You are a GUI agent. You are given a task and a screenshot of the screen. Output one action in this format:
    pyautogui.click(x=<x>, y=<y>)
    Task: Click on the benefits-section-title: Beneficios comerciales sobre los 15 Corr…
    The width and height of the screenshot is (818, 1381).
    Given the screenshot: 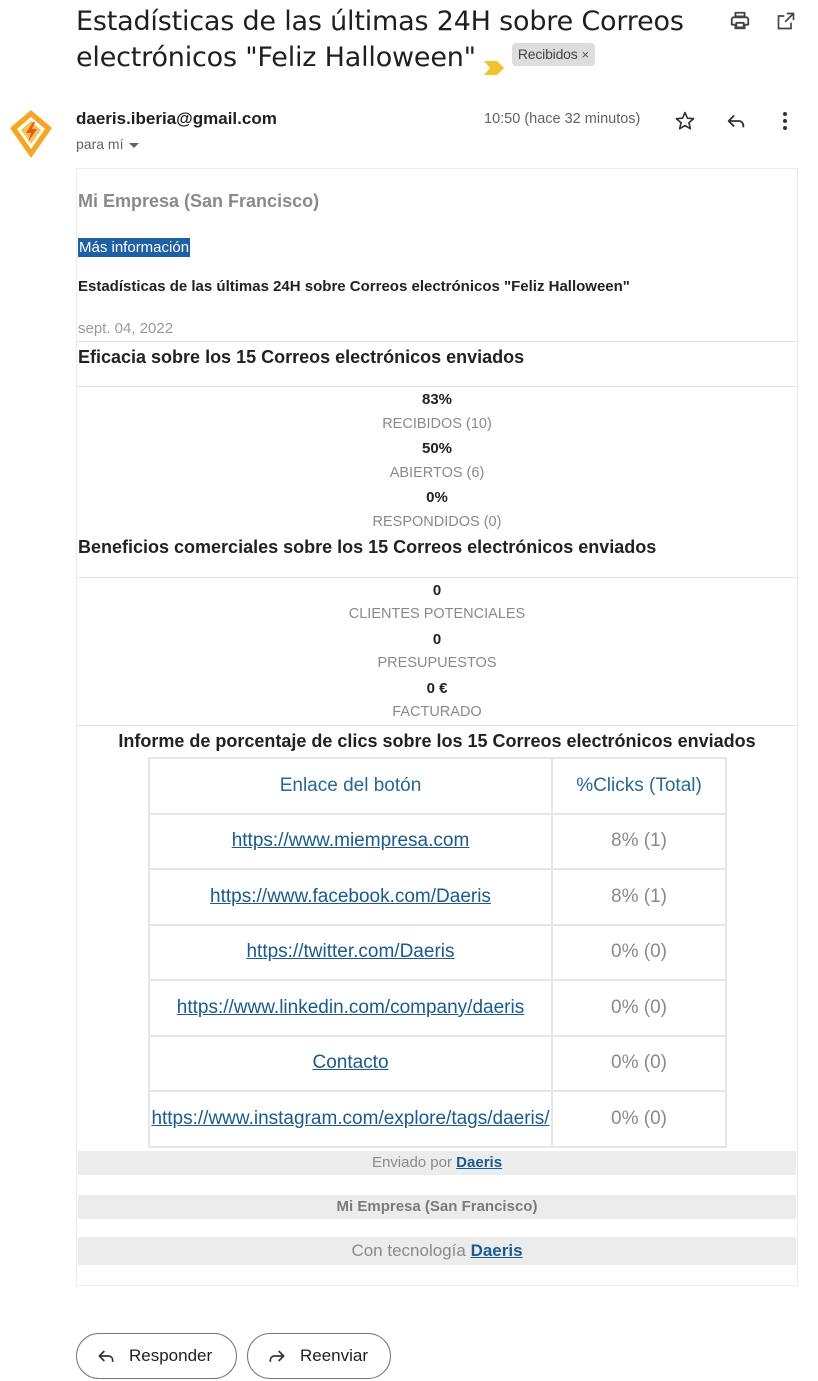 What is the action you would take?
    pyautogui.click(x=367, y=547)
    